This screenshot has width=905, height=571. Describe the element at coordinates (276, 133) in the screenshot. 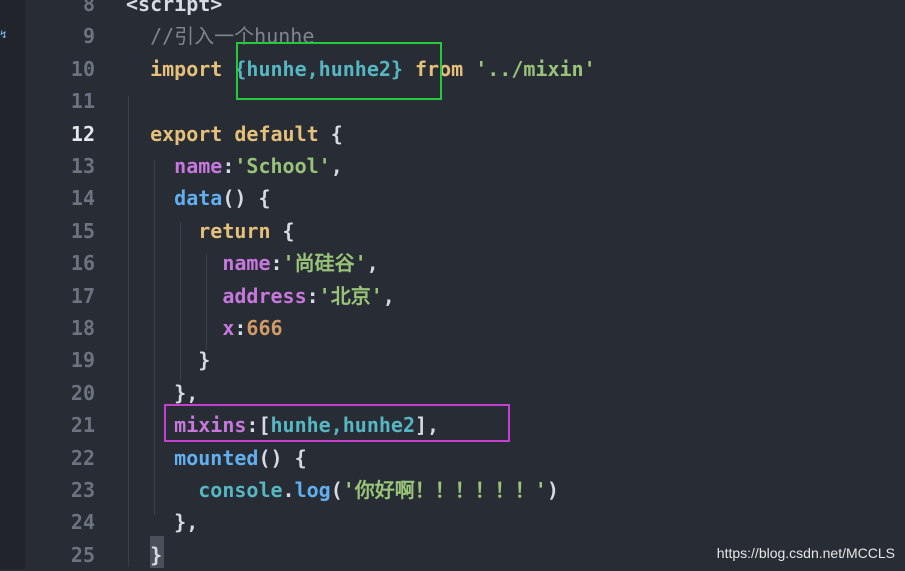

I see `code-token: default` at that location.